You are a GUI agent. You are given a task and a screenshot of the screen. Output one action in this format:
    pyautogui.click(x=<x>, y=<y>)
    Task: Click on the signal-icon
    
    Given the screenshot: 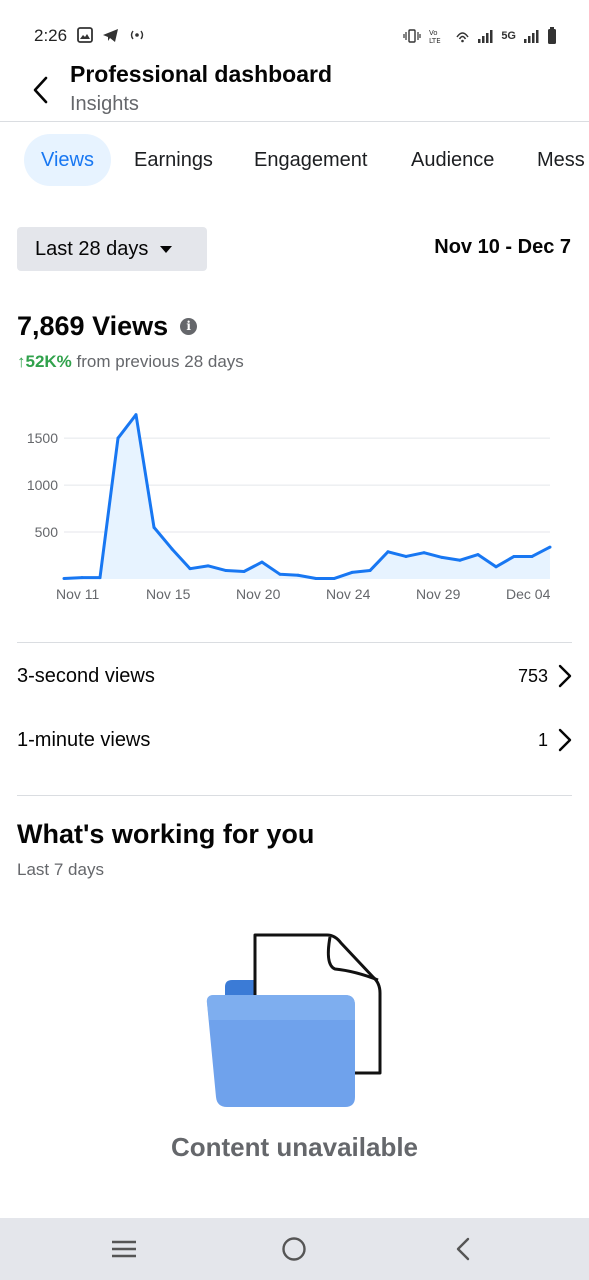 What is the action you would take?
    pyautogui.click(x=485, y=36)
    